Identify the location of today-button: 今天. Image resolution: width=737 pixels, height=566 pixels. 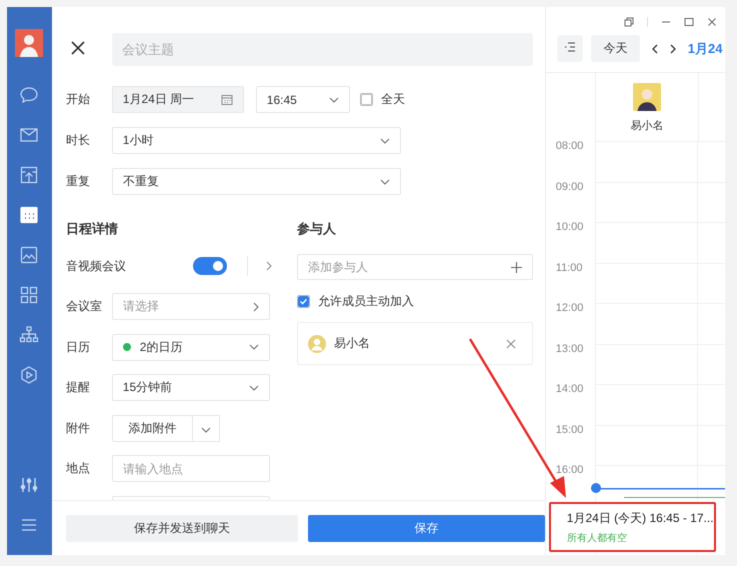
(615, 48).